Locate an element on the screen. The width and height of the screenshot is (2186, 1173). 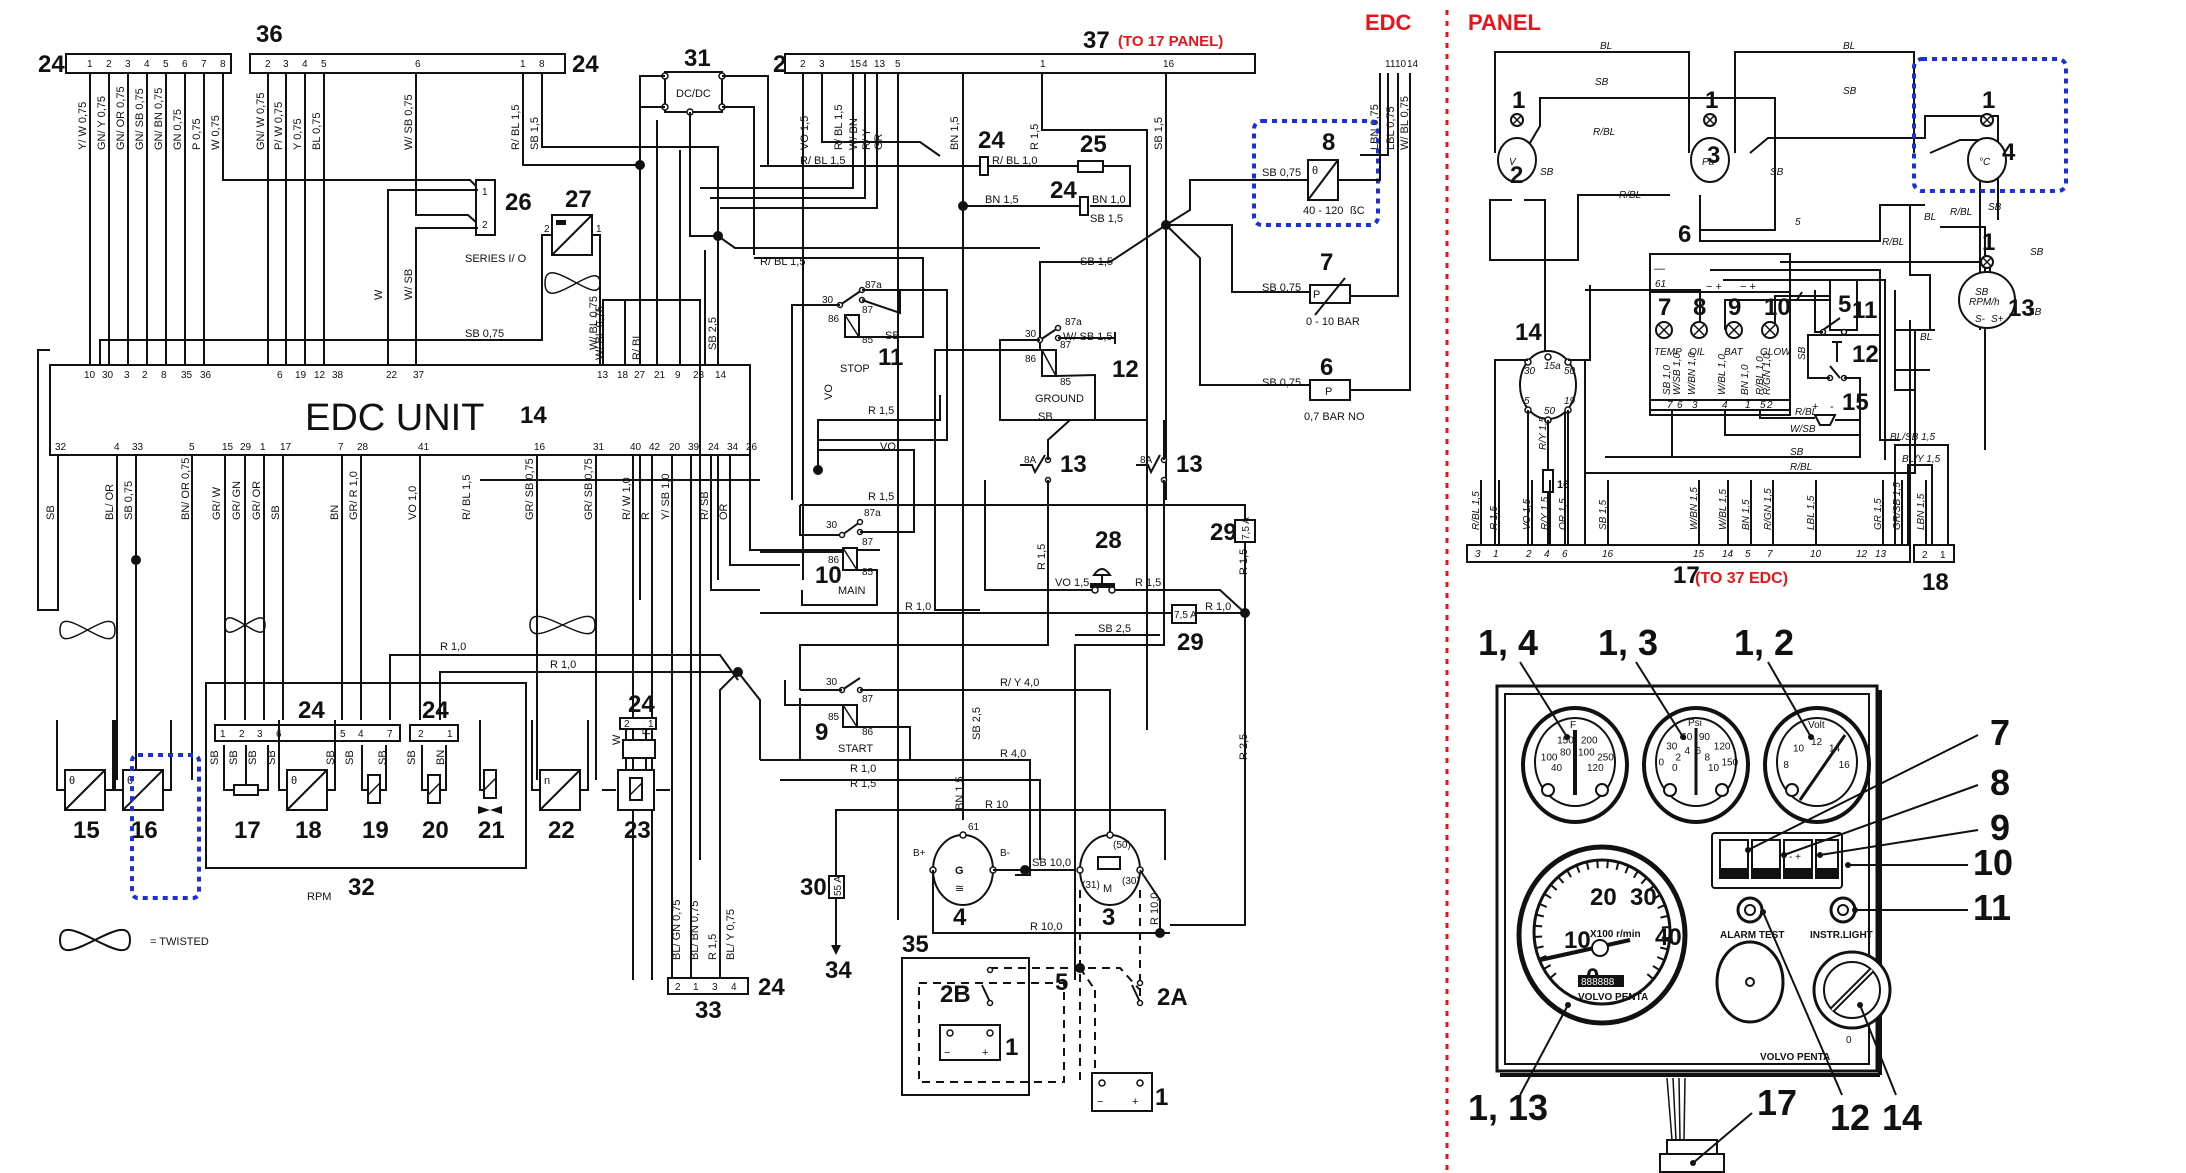
callout-label: 14 is located at coordinates (1902, 1117).